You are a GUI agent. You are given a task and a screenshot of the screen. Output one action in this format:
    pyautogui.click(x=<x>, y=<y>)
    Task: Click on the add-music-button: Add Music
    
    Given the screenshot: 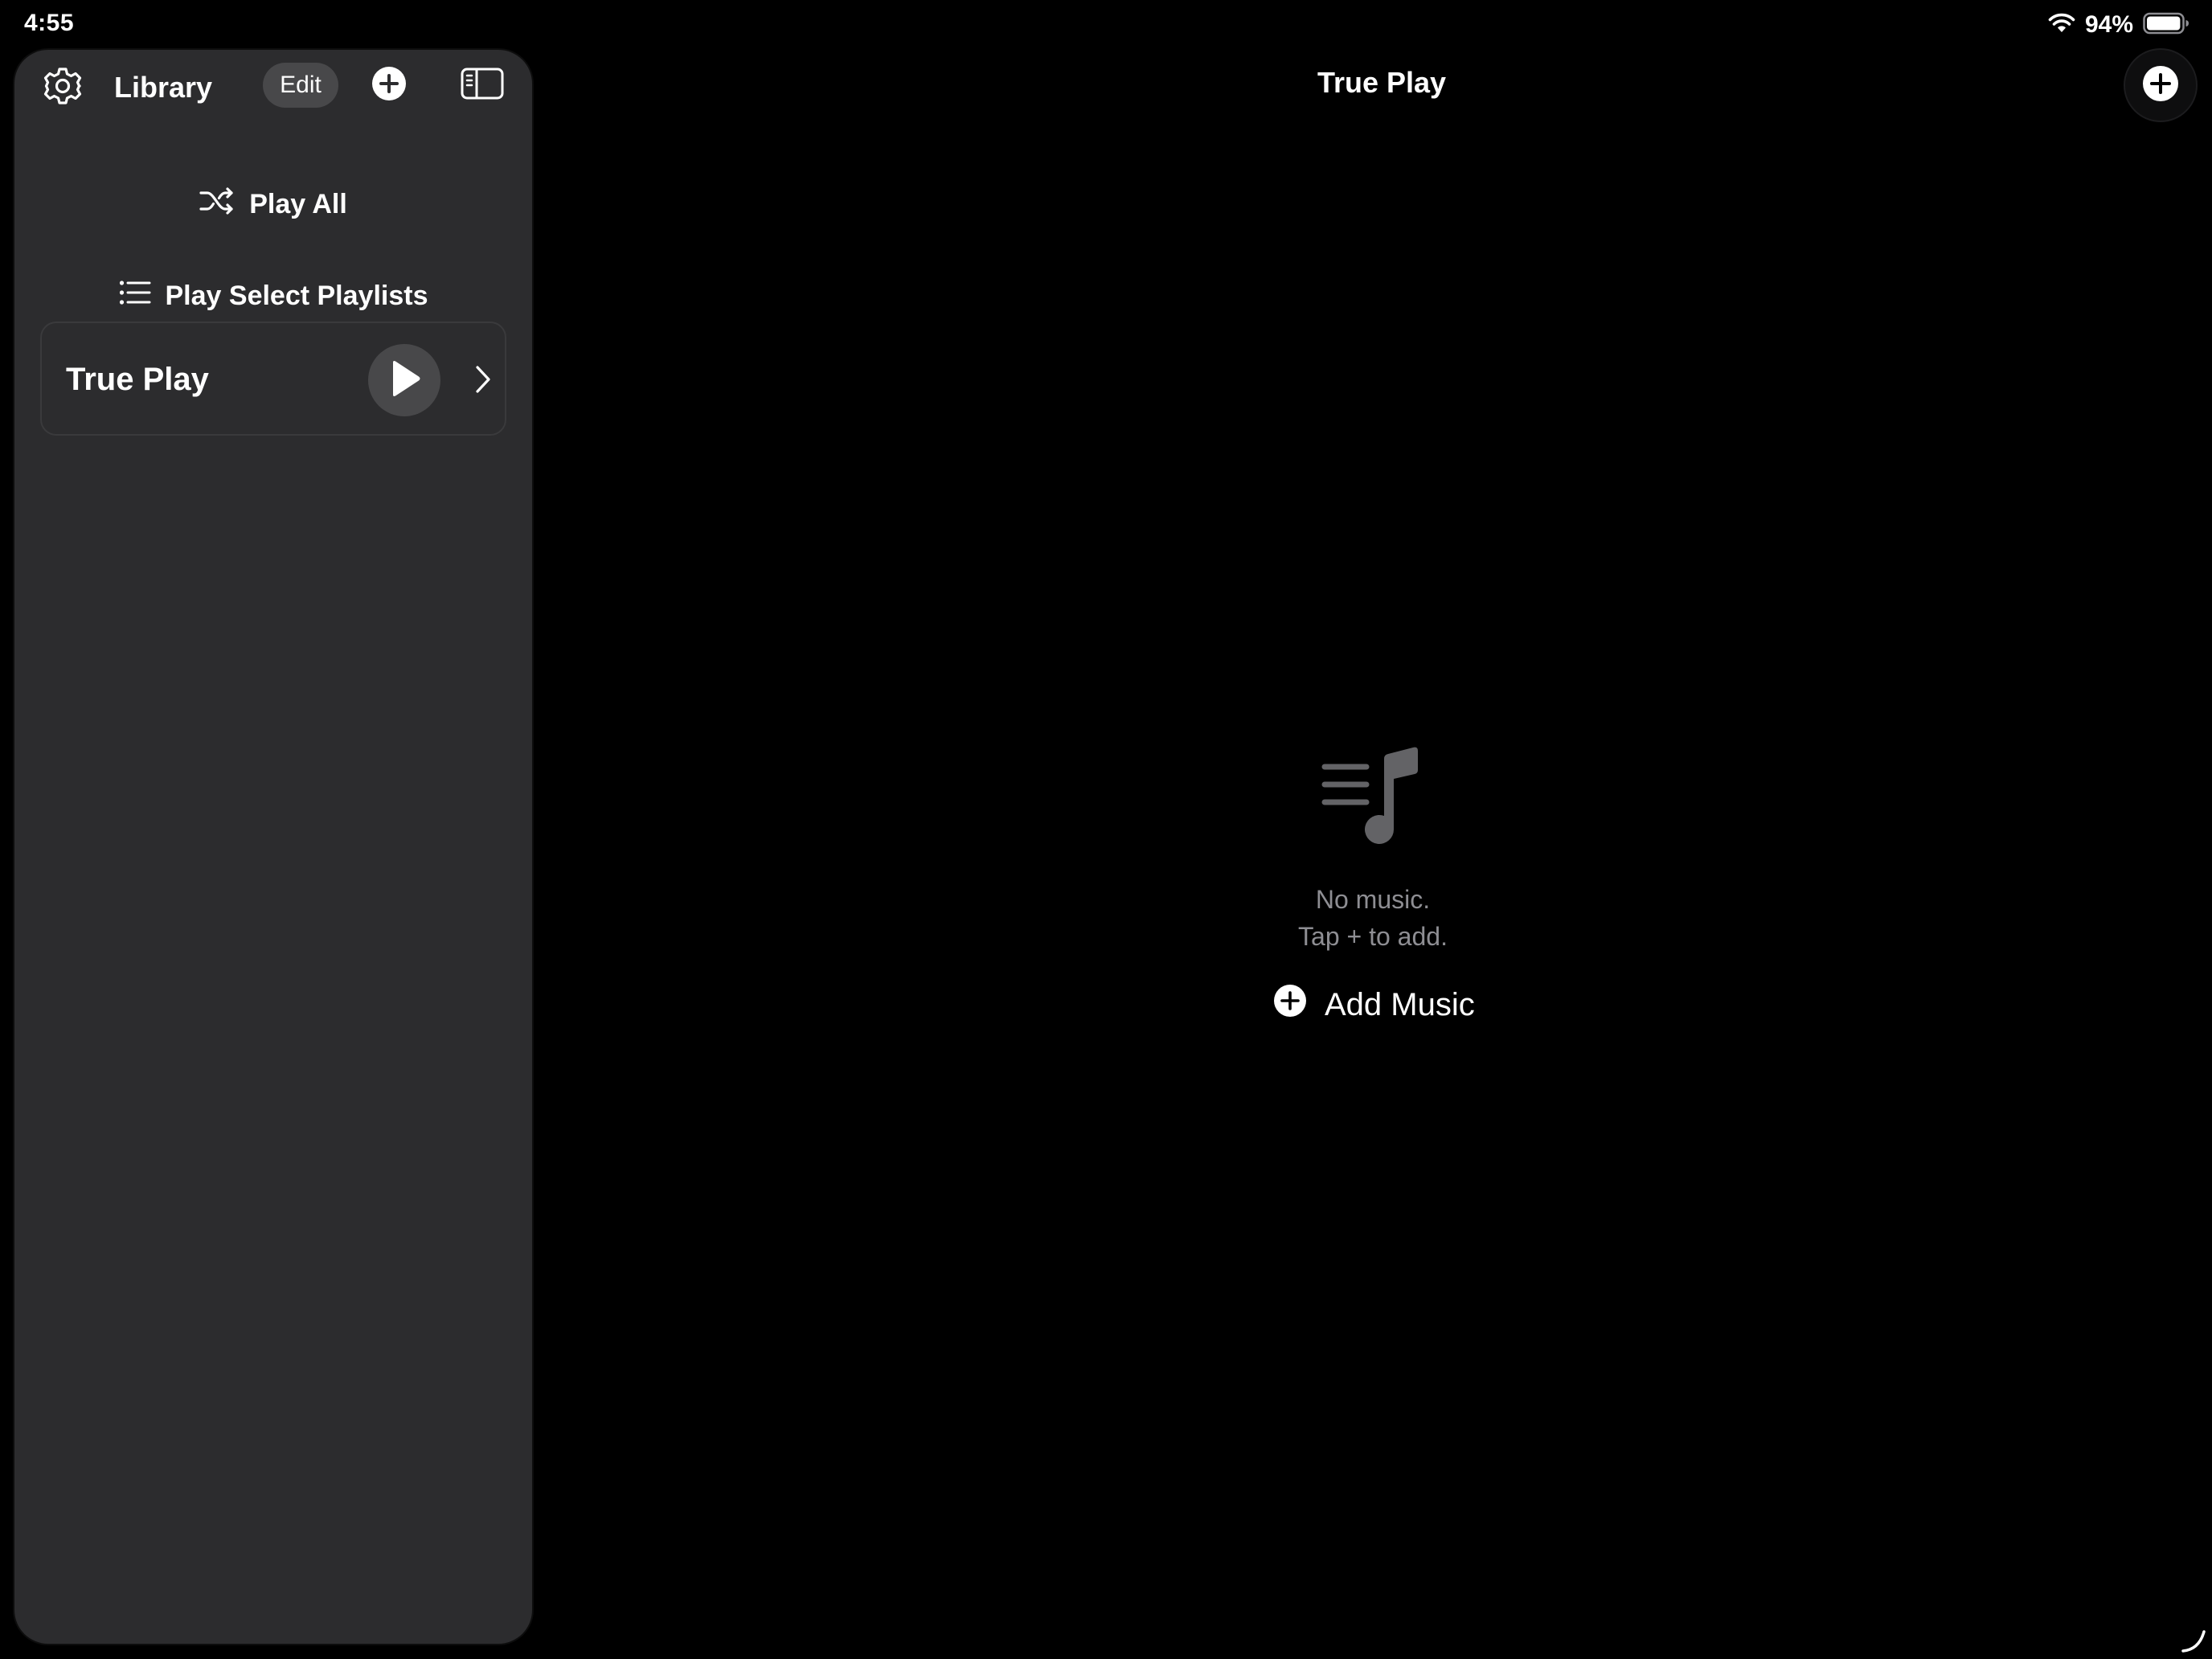 What is the action you would take?
    pyautogui.click(x=1374, y=1004)
    